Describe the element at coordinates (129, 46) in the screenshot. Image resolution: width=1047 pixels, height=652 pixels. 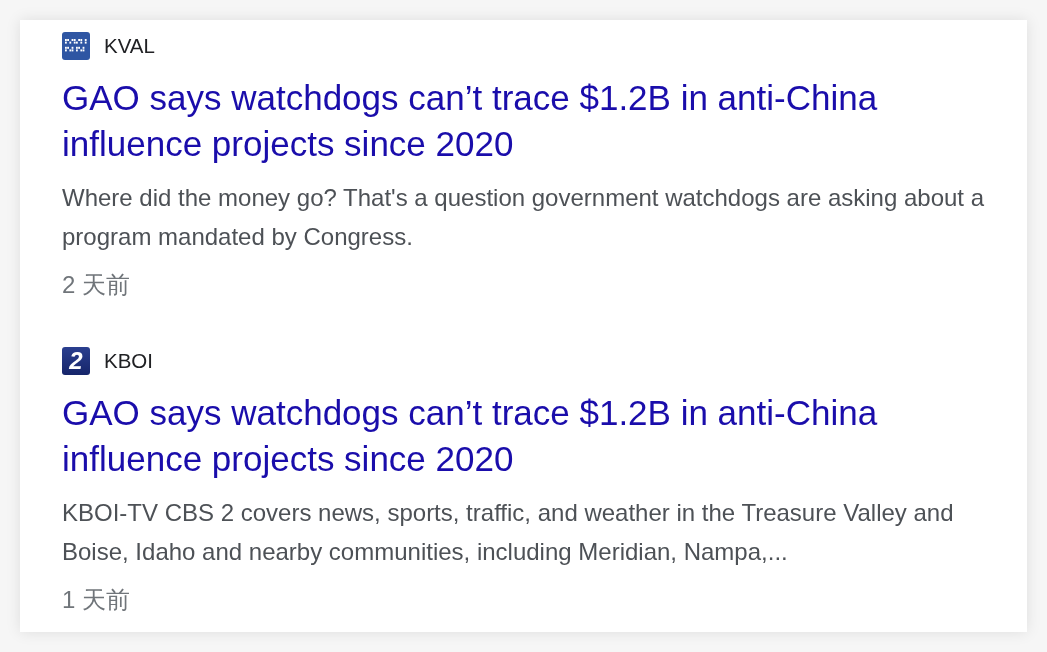
I see `source-name: KVAL` at that location.